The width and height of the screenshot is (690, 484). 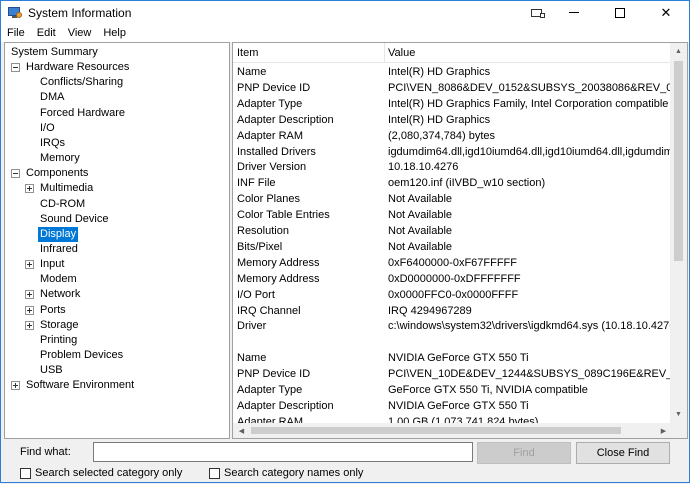 What do you see at coordinates (454, 215) in the screenshot?
I see `table-row: Color Table Entries Not Available` at bounding box center [454, 215].